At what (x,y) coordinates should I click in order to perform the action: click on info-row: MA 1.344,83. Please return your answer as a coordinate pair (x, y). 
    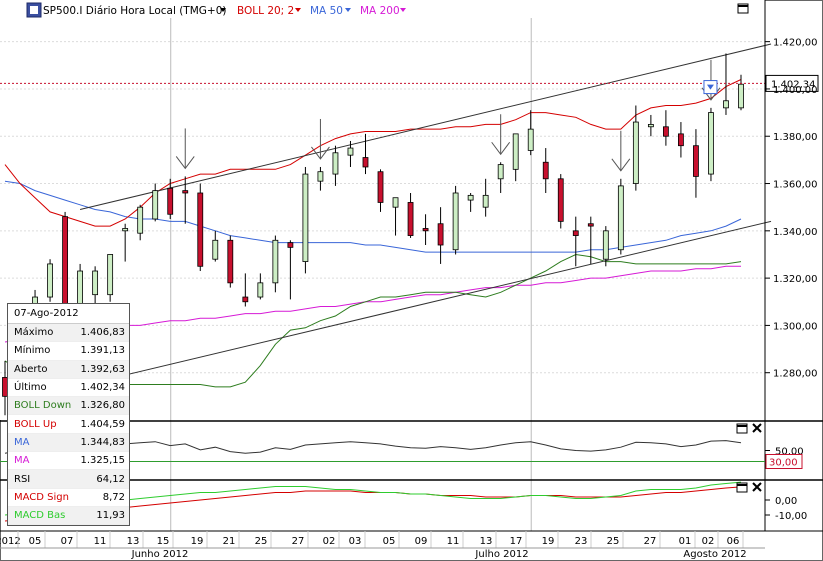
    Looking at the image, I should click on (68, 443).